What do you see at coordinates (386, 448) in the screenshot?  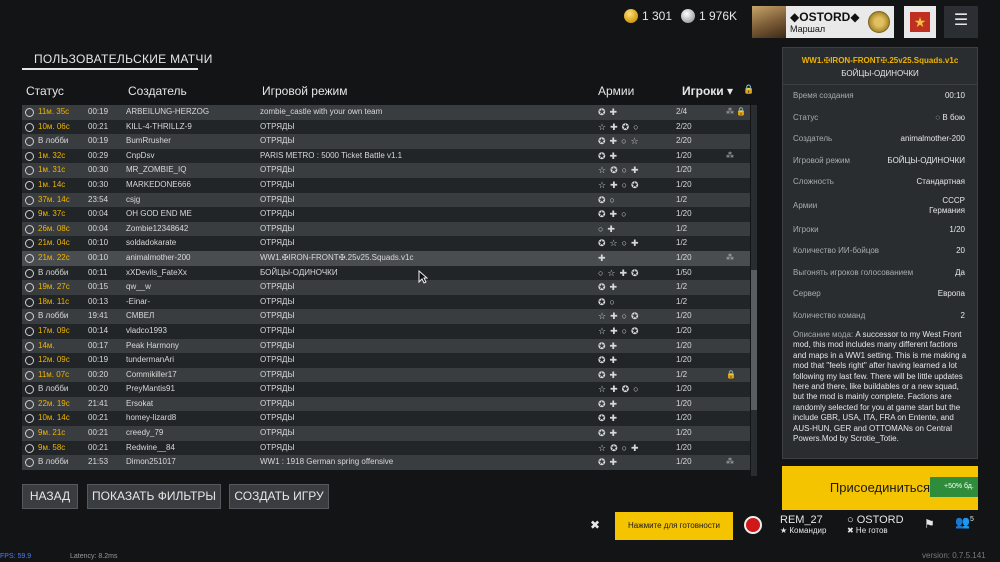 I see `table-row: 9м. 58с 00:21 Redwine__84 ОТРЯДЫ ☆✪○✚ 1/20` at bounding box center [386, 448].